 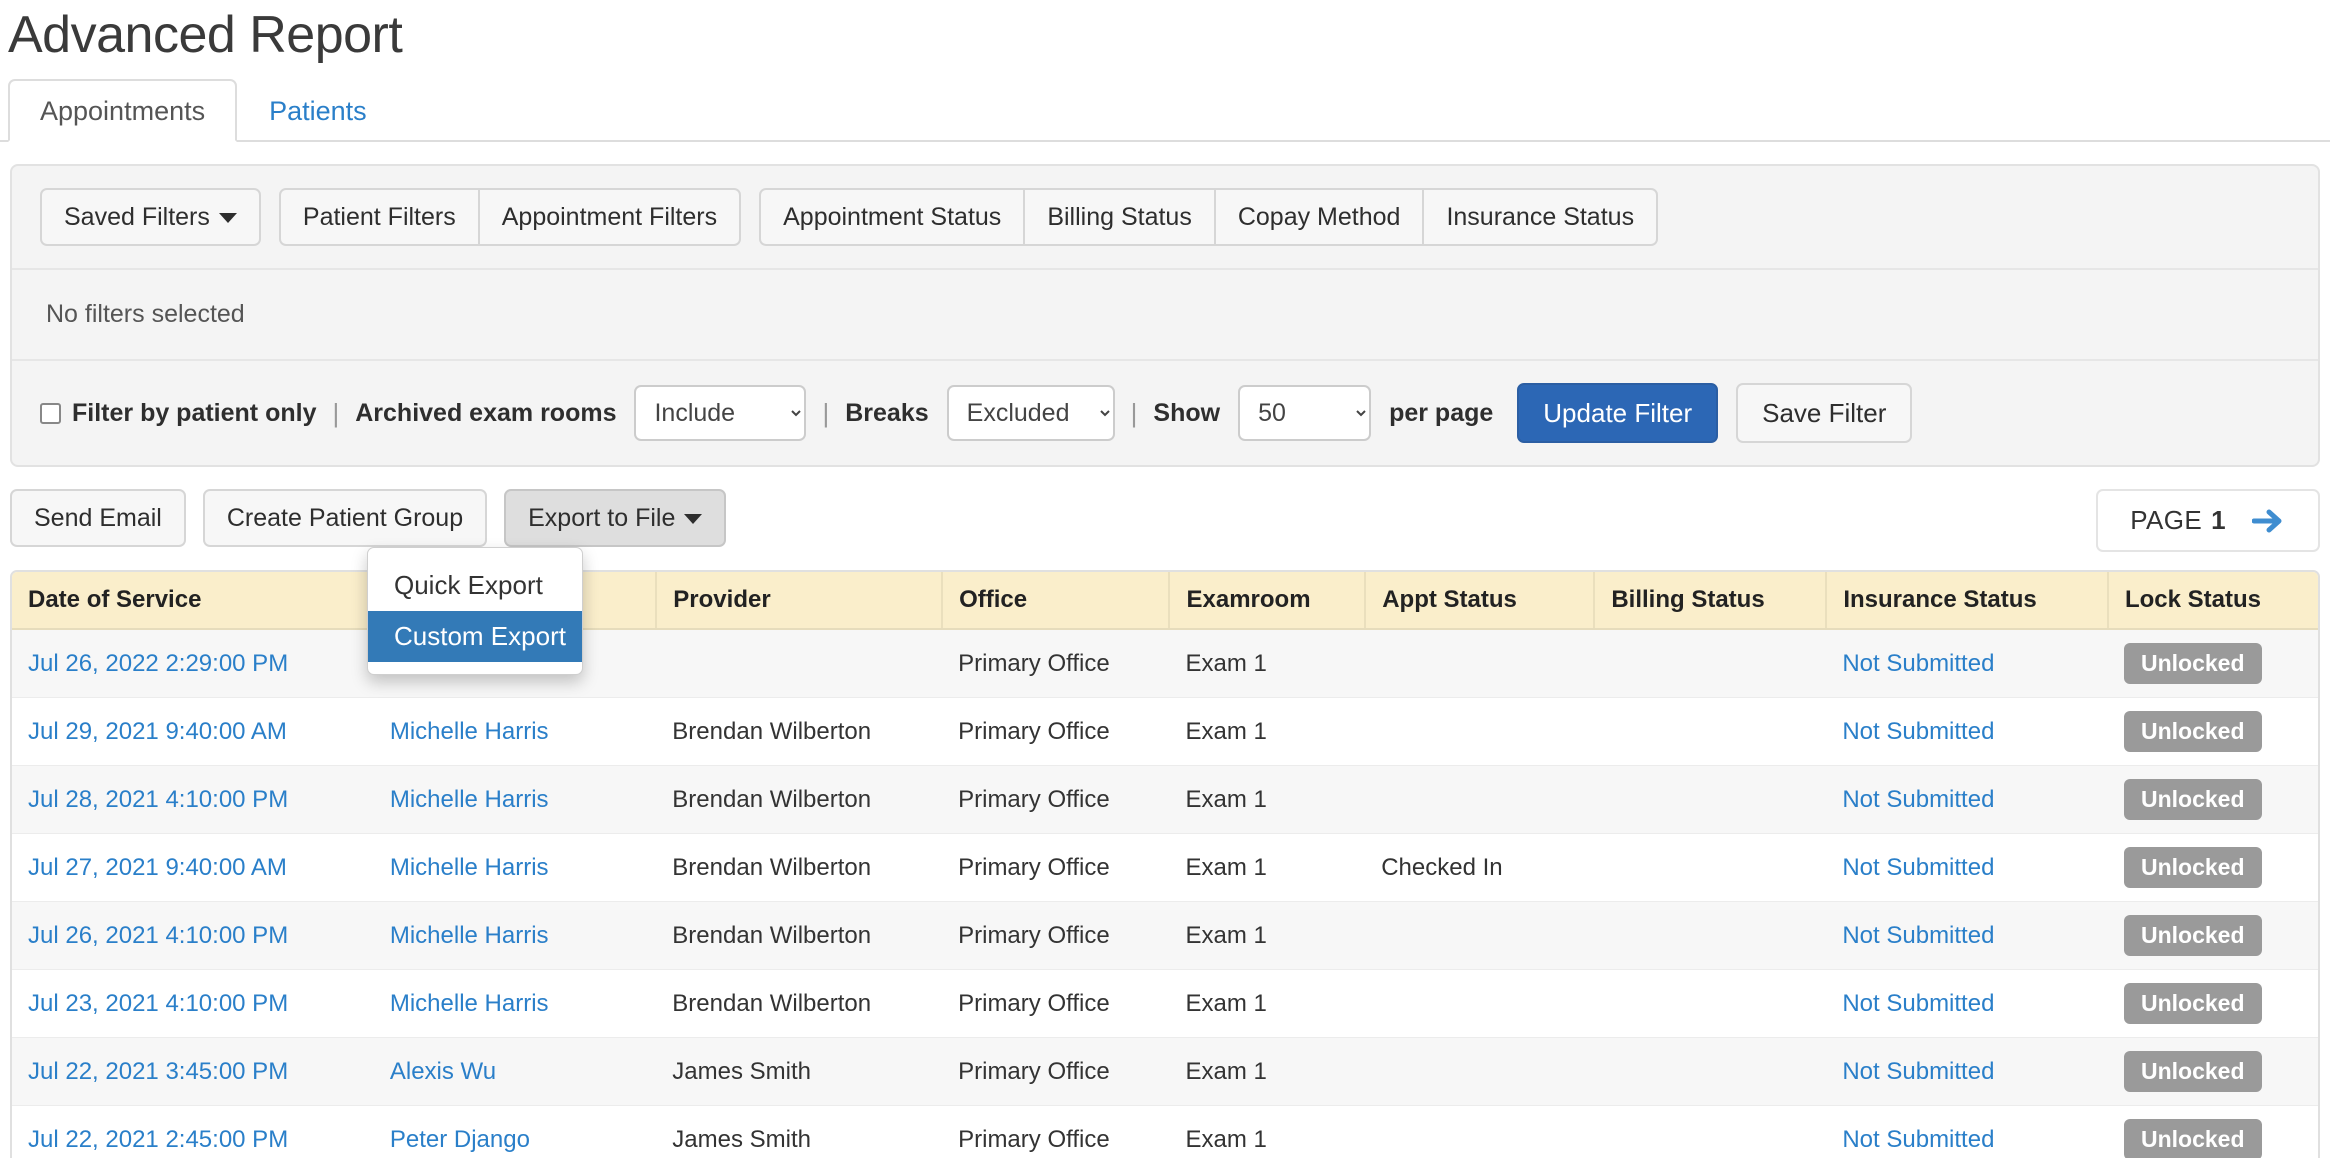 I want to click on column-header-lock-status: Lock Status, so click(x=2212, y=601).